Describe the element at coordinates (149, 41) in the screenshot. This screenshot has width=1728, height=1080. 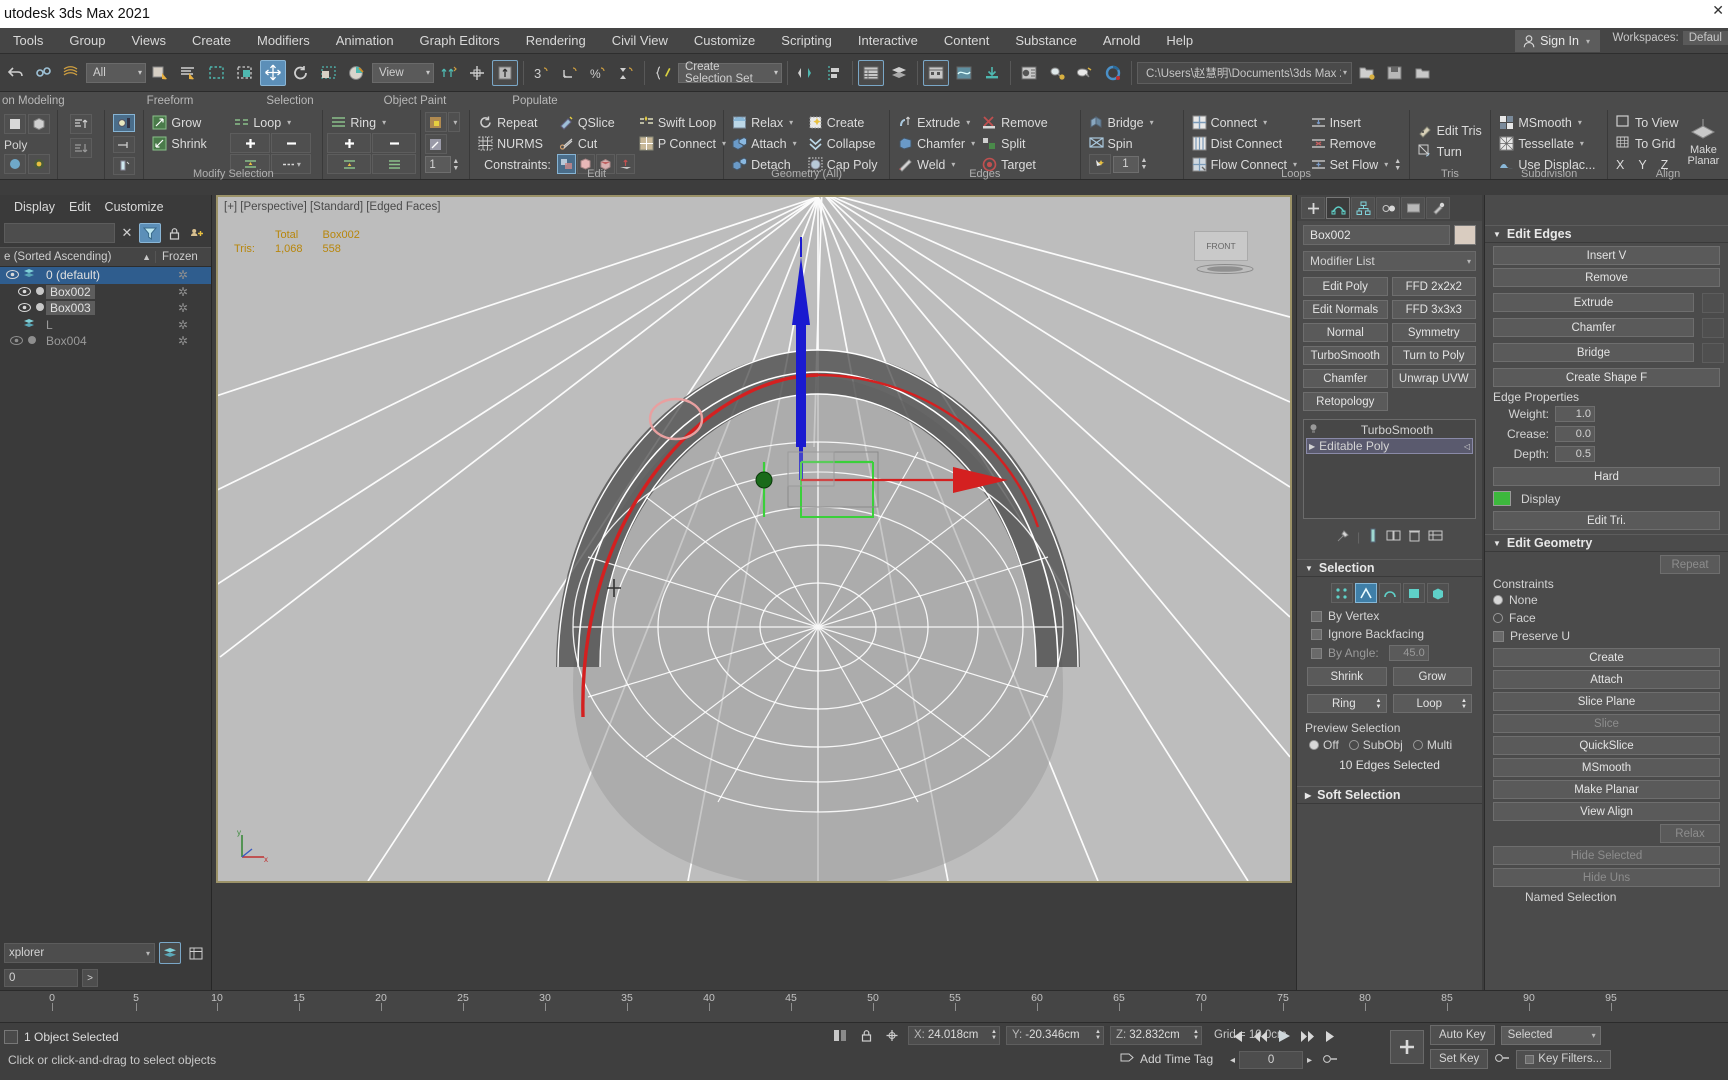
I see `menu-item-views: Views` at that location.